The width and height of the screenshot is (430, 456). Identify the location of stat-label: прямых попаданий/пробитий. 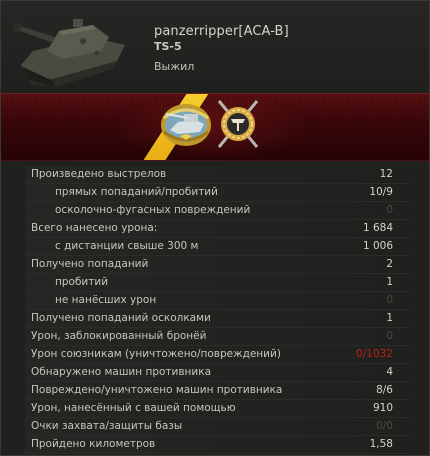
(136, 192).